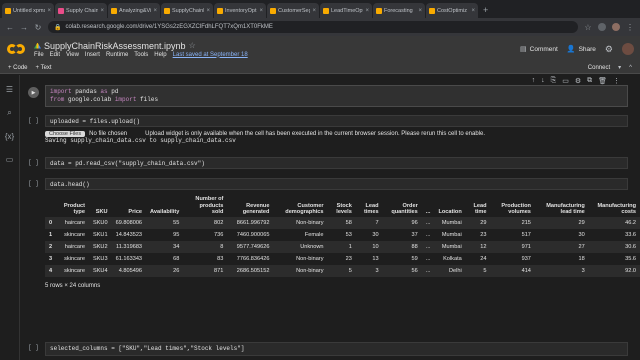  What do you see at coordinates (516, 209) in the screenshot?
I see `column-header: Production volumes` at bounding box center [516, 209].